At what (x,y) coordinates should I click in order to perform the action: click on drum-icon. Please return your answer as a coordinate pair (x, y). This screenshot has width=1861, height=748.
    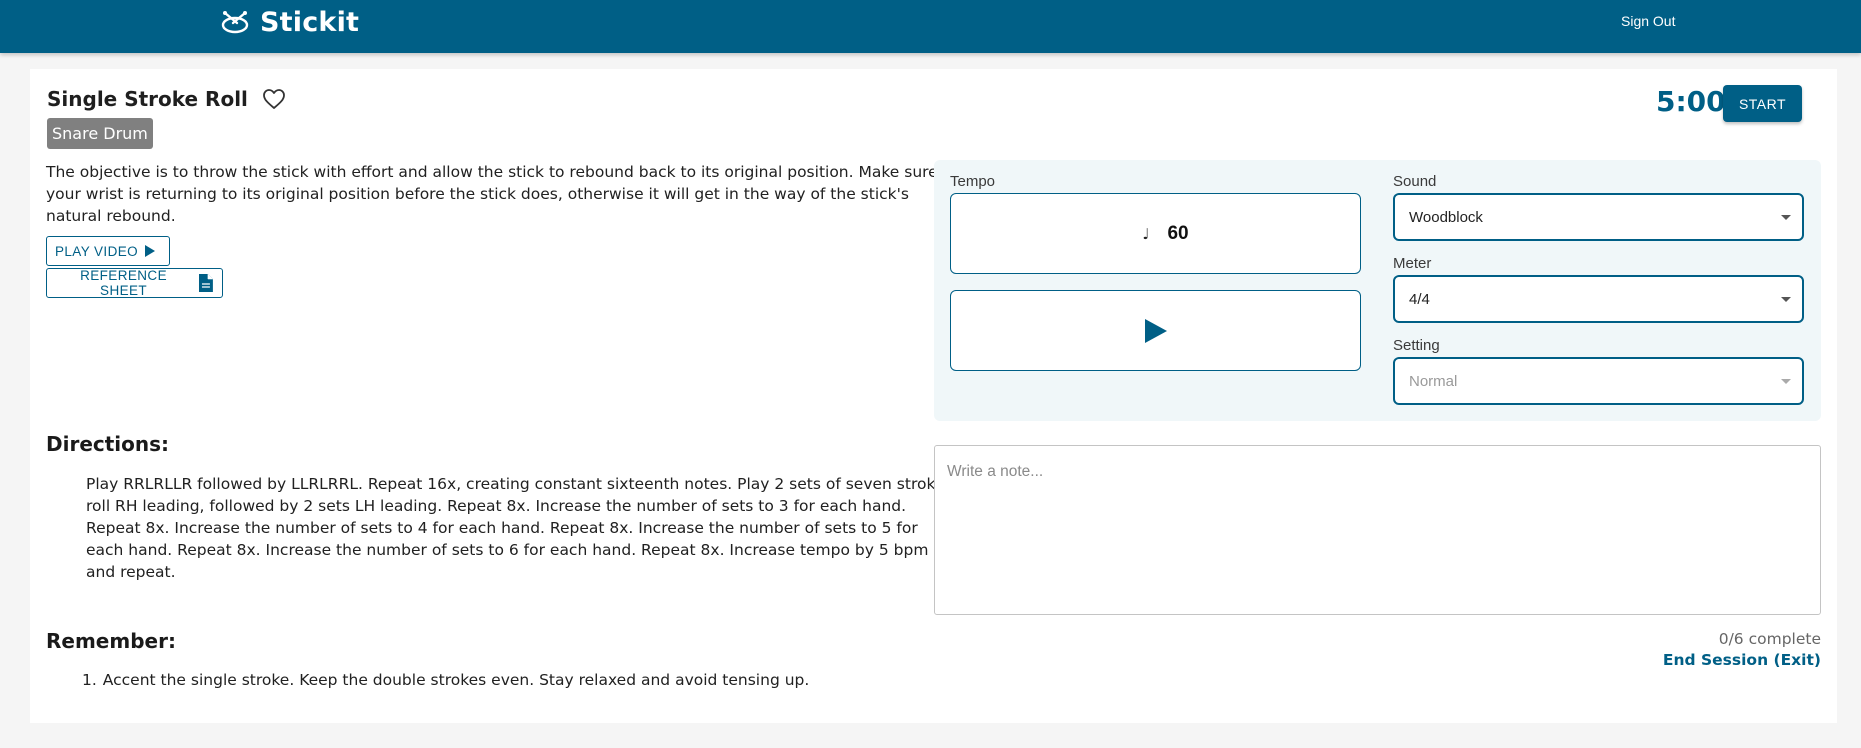
    Looking at the image, I should click on (235, 22).